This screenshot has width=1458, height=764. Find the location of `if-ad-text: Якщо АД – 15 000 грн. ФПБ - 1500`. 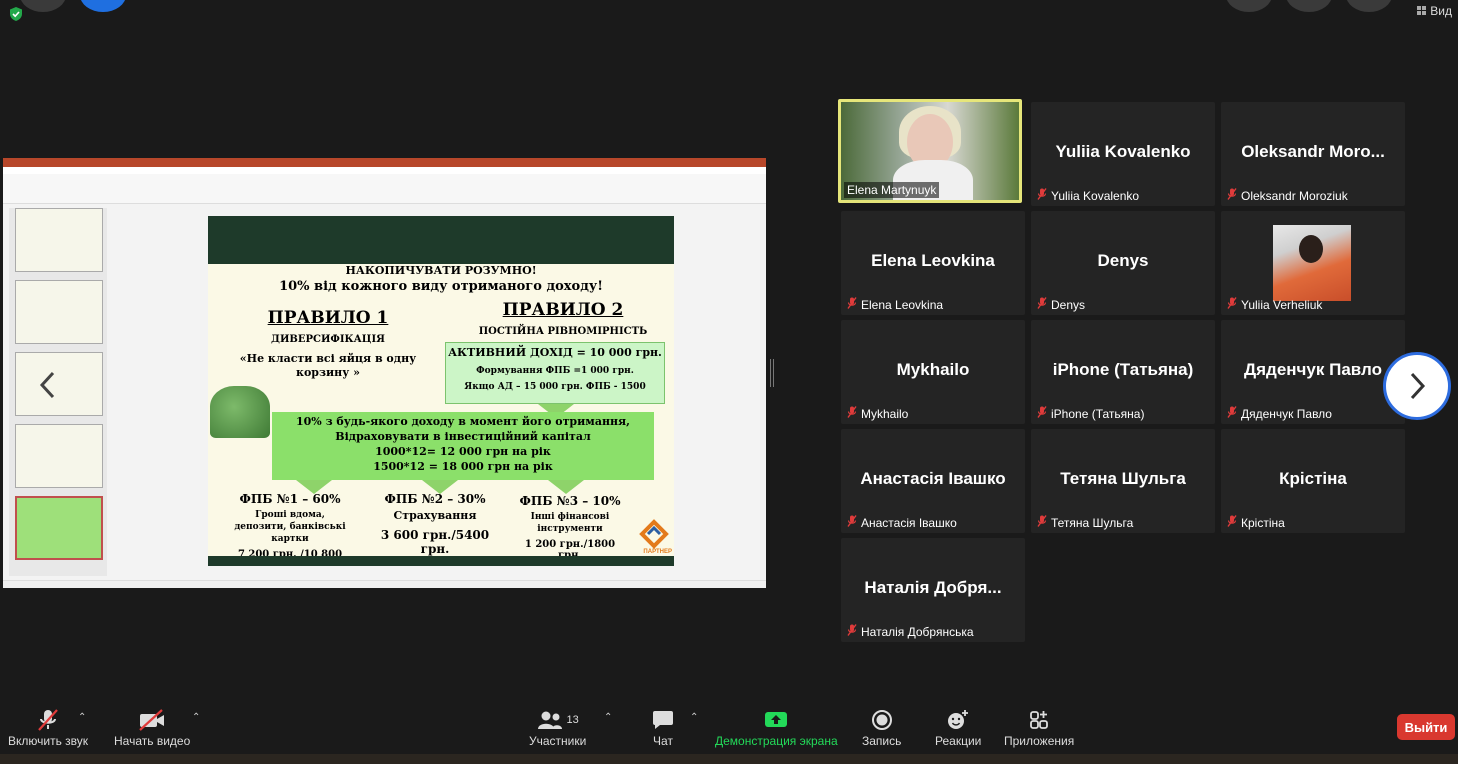

if-ad-text: Якщо АД – 15 000 грн. ФПБ - 1500 is located at coordinates (555, 387).